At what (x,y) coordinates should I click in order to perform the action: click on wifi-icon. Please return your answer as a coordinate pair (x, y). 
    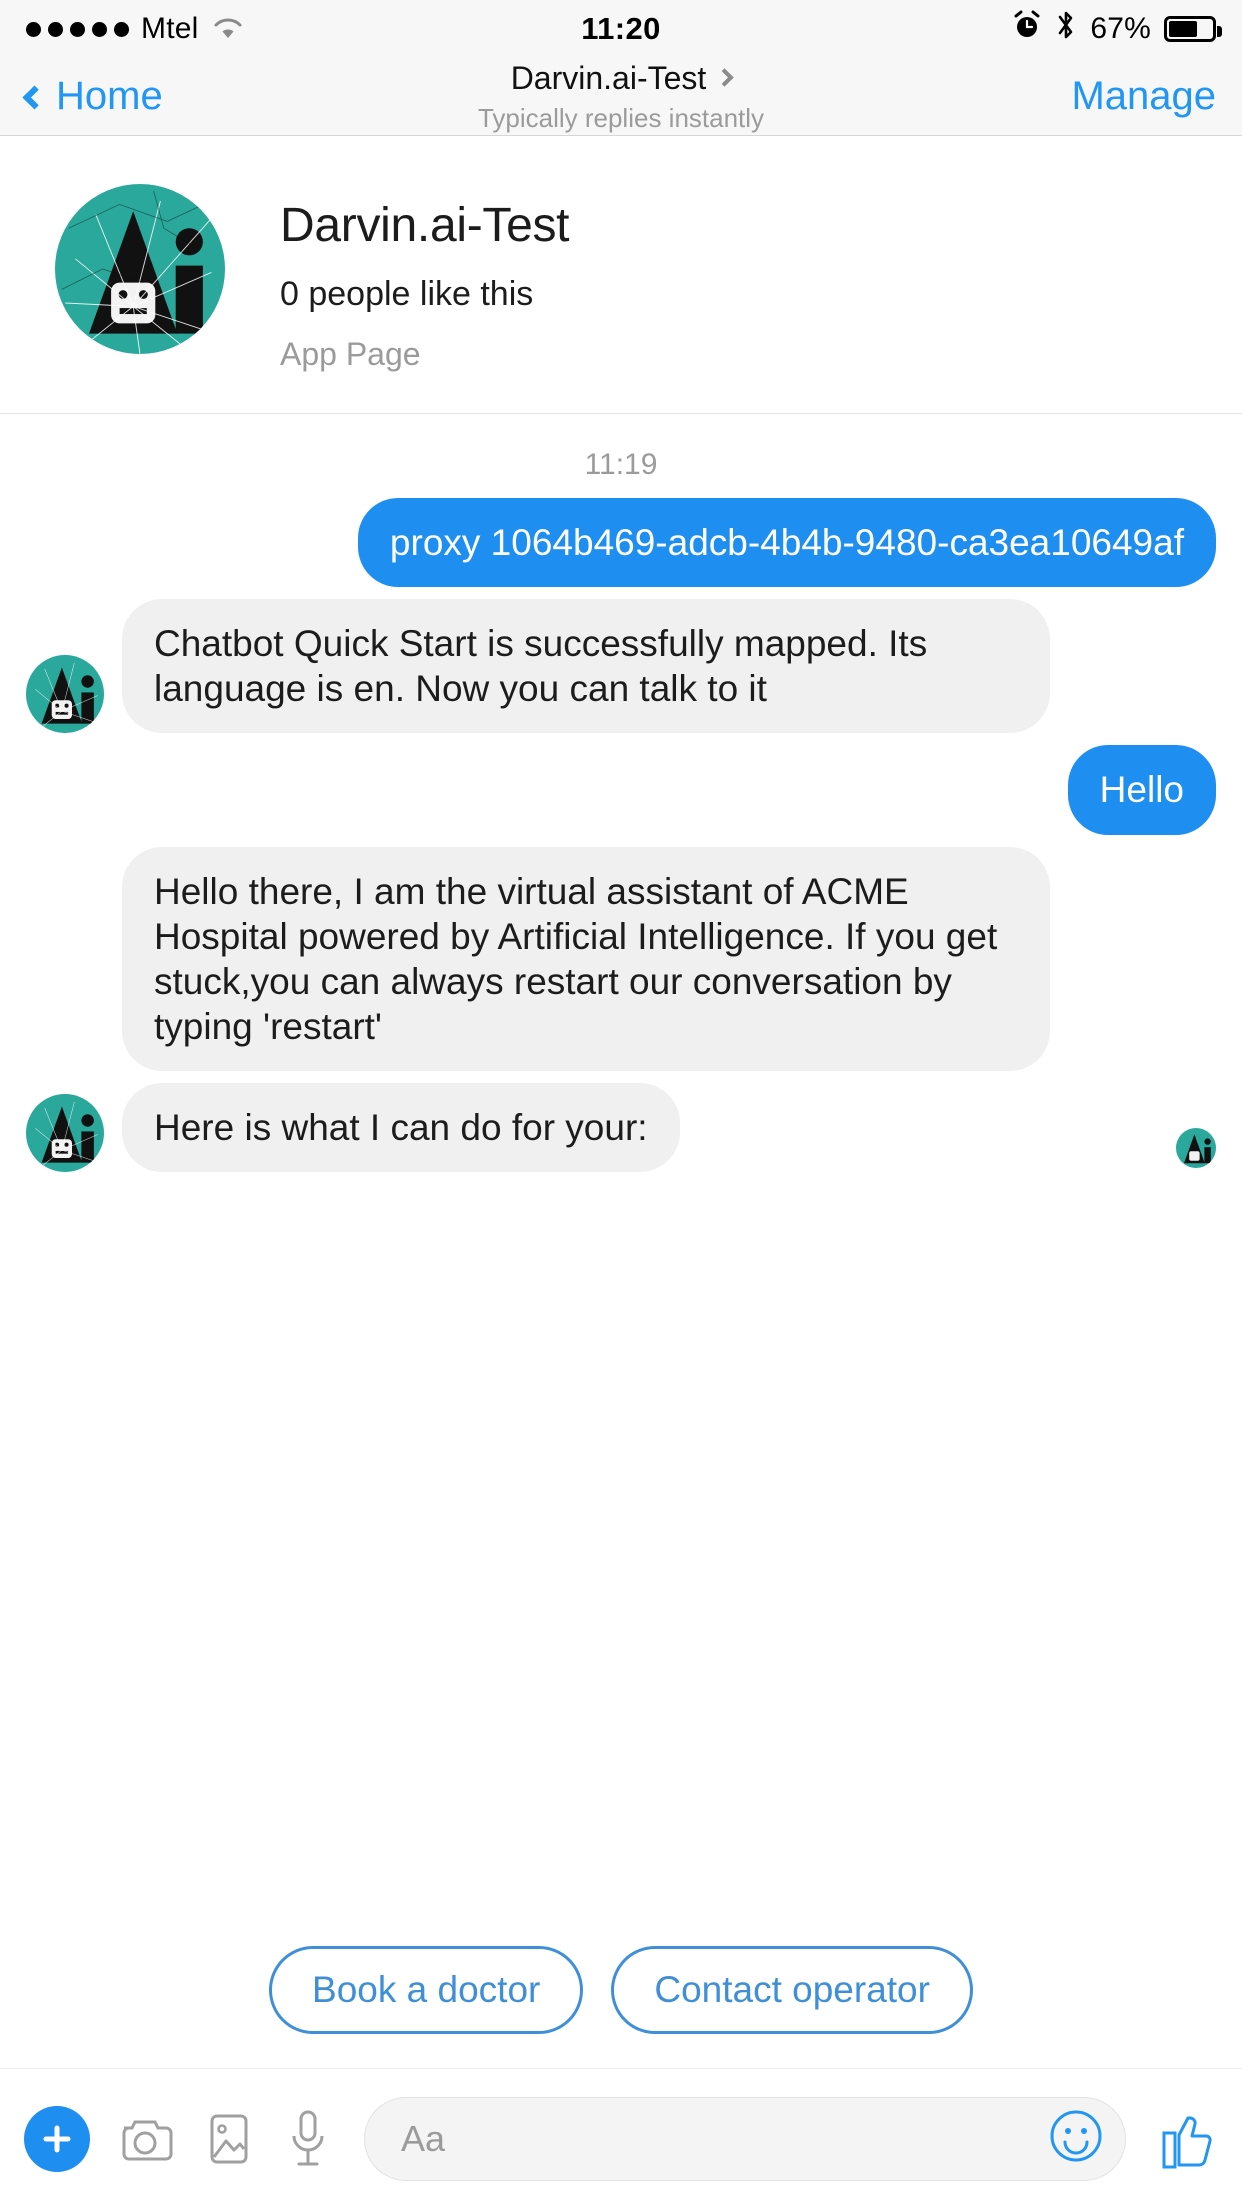
    Looking at the image, I should click on (228, 29).